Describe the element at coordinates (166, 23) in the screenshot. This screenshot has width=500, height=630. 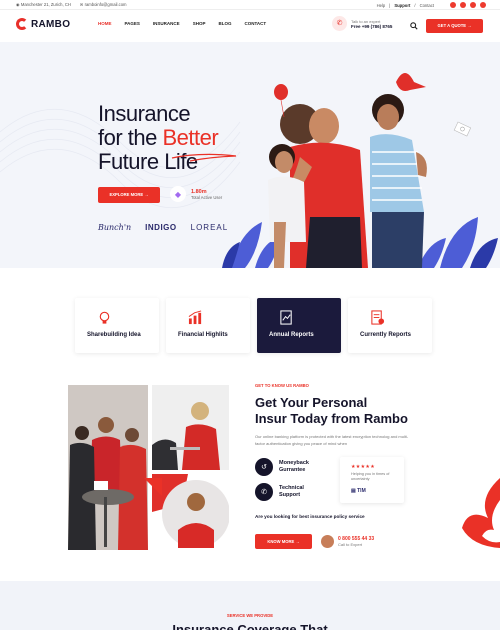
I see `nav-item-insurance: INSURANCE` at that location.